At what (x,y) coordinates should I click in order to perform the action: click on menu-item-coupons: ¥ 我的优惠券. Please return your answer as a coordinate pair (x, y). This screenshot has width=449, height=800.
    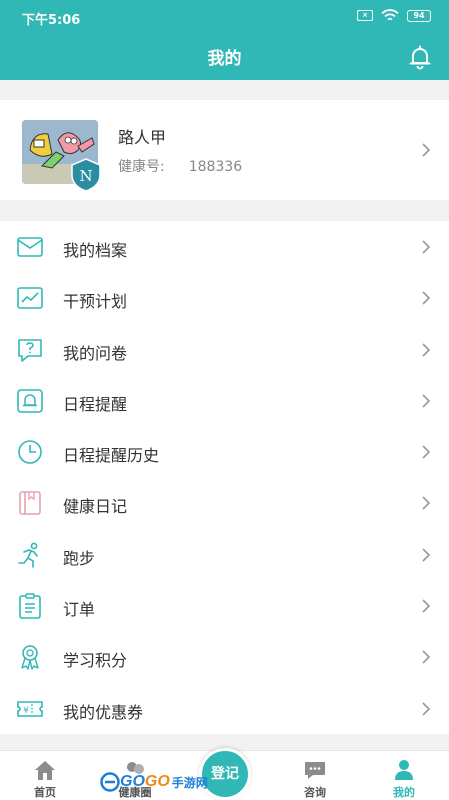
    Looking at the image, I should click on (224, 708).